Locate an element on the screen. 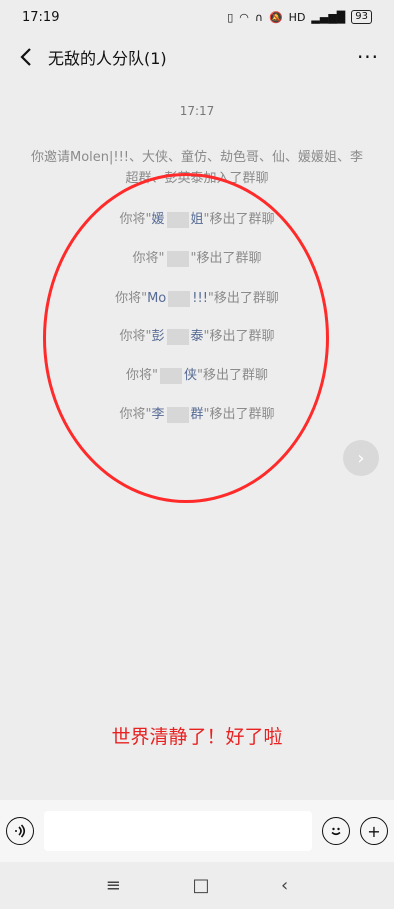  invite-prefix: 你邀请 is located at coordinates (50, 157).